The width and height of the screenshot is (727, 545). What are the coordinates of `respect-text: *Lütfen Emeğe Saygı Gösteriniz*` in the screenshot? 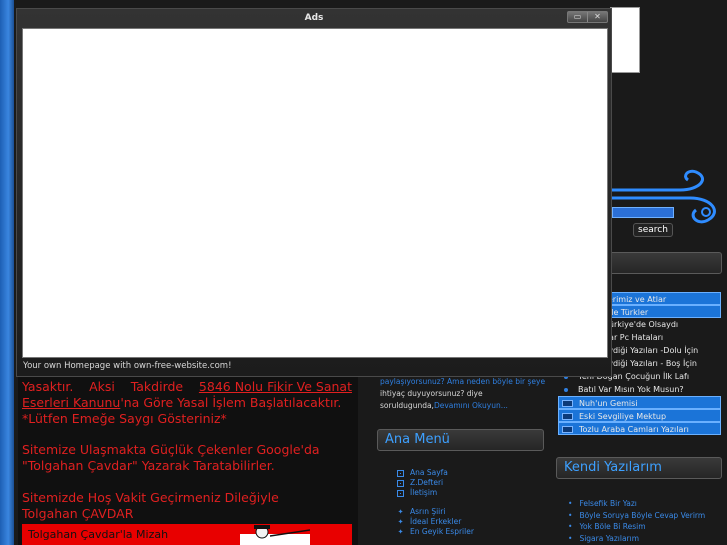 It's located at (124, 418).